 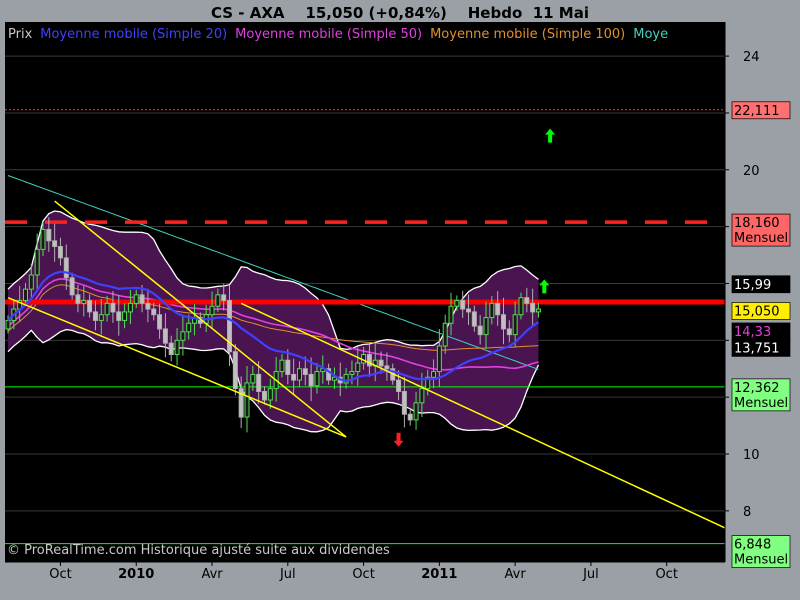 I want to click on price-label-value: 14,33, so click(x=752, y=332).